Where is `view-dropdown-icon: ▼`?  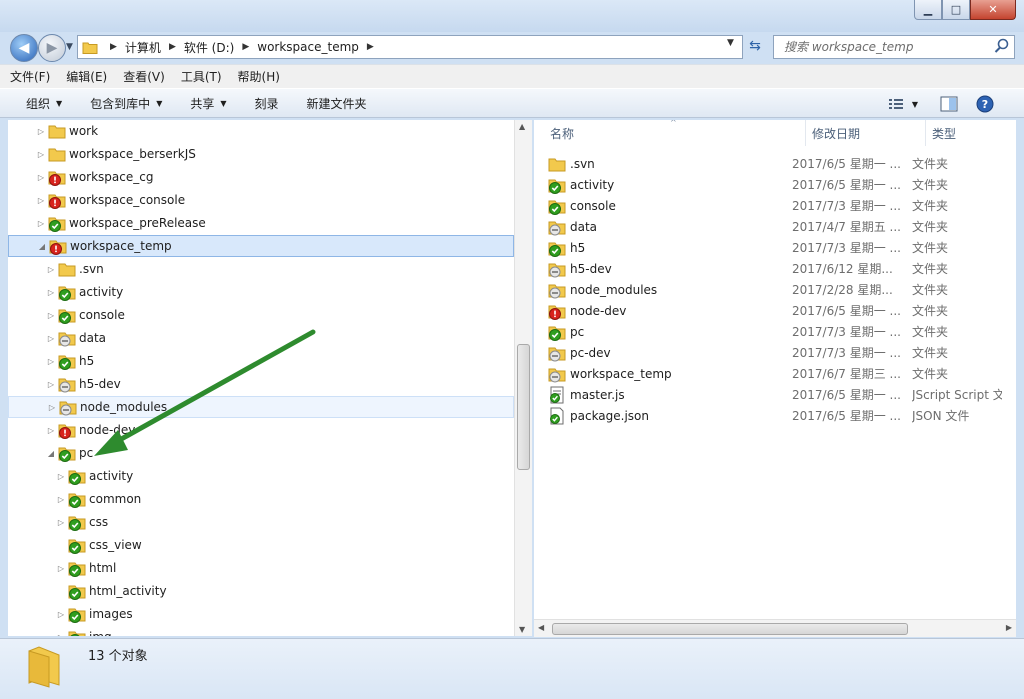
view-dropdown-icon: ▼ is located at coordinates (915, 104).